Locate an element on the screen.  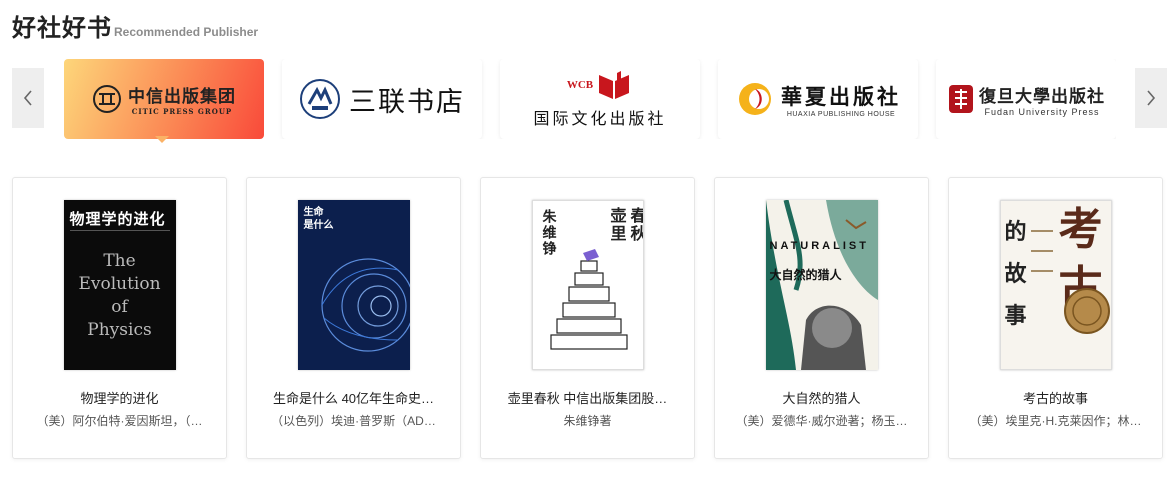
stacked-squares-image is located at coordinates (588, 299).